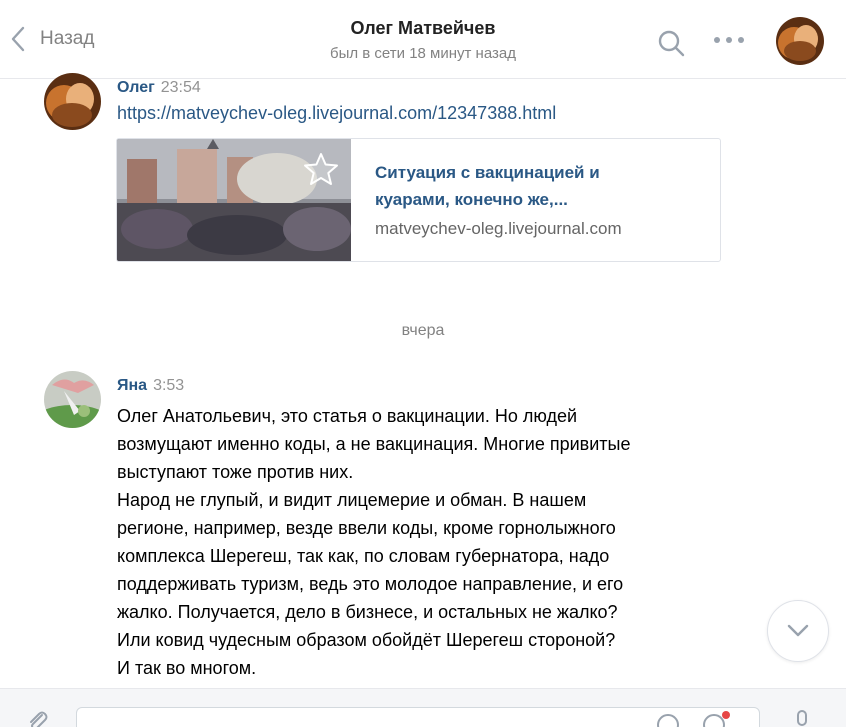 This screenshot has height=727, width=846. Describe the element at coordinates (716, 718) in the screenshot. I see `emoji-icon` at that location.